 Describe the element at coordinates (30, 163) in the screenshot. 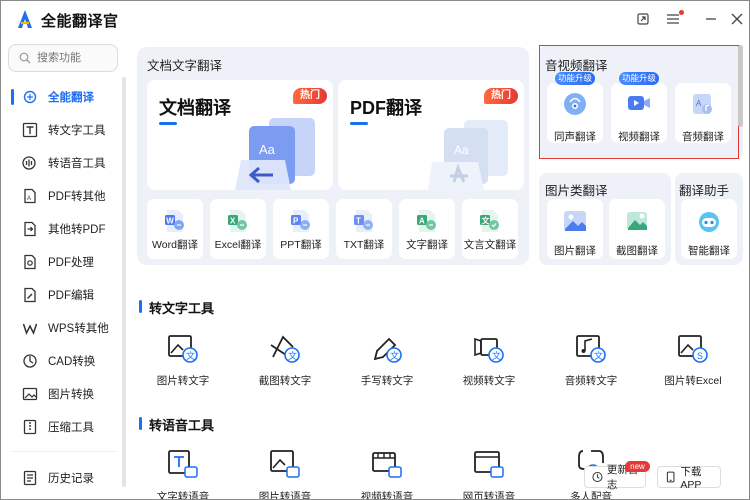

I see `voice-tool-icon` at that location.